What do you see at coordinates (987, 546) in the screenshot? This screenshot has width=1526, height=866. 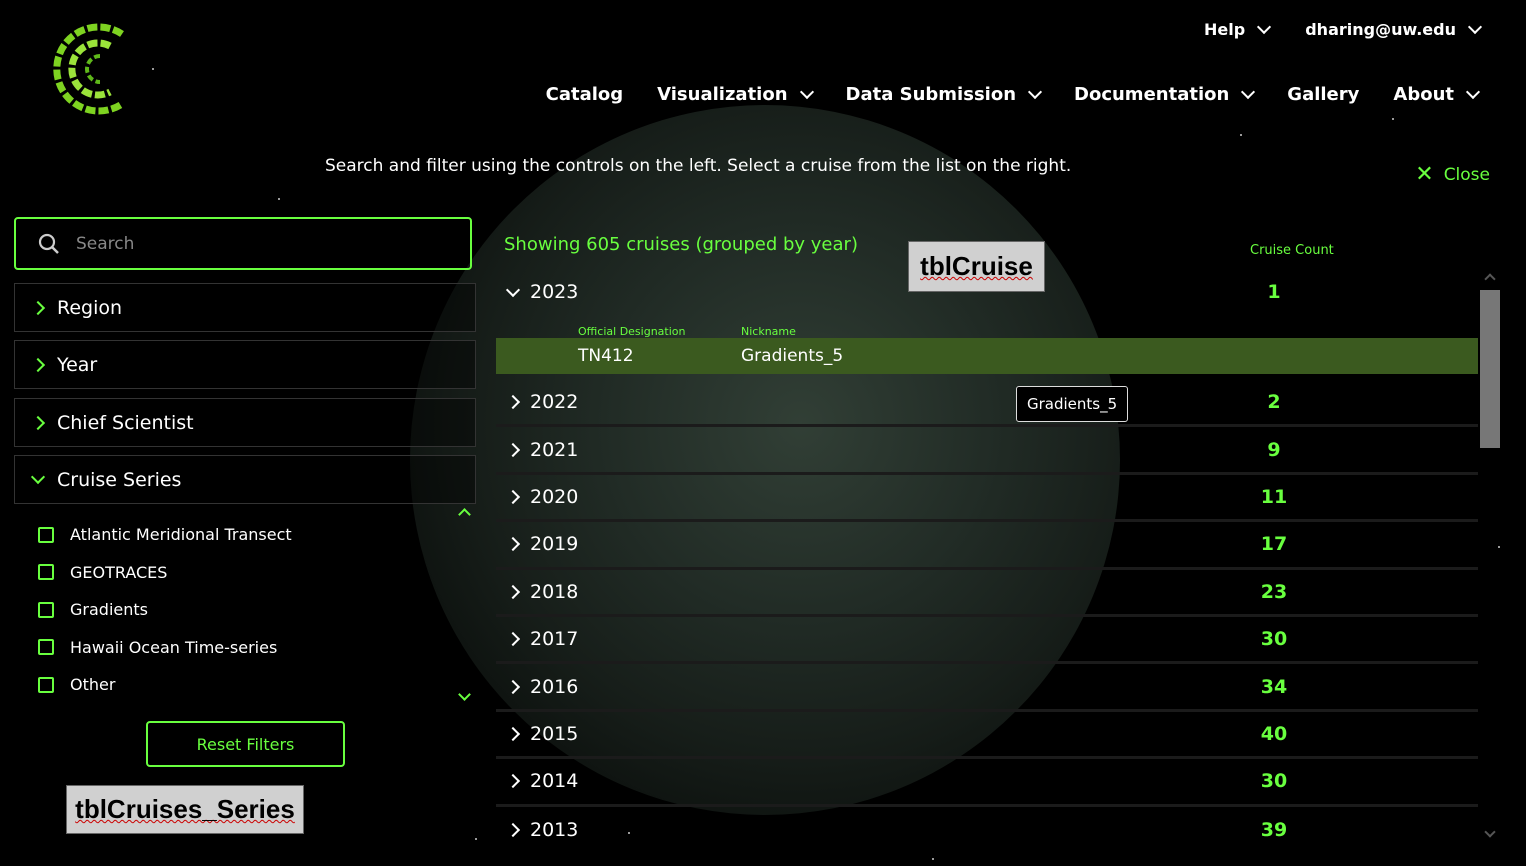 I see `year-row-2019: 2019 17` at bounding box center [987, 546].